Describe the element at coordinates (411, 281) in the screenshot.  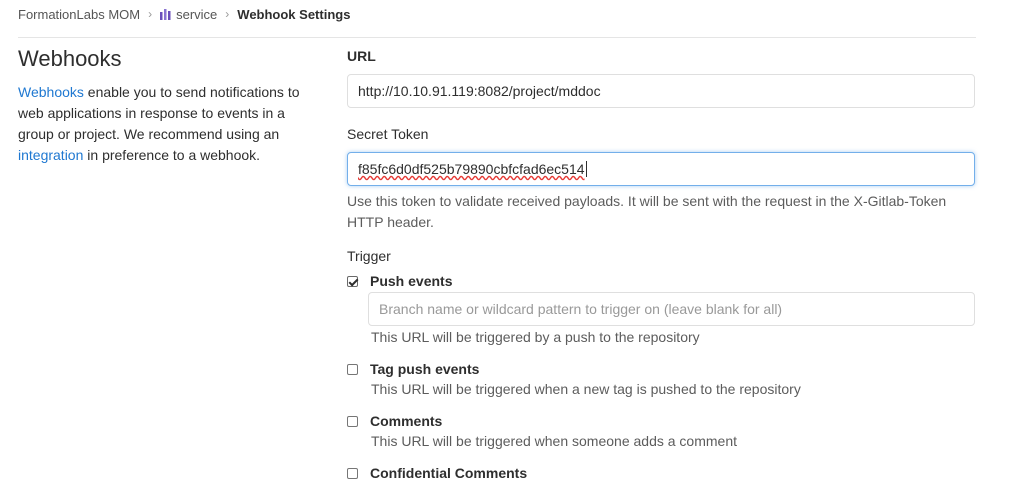
I see `push-events-label: Push events` at that location.